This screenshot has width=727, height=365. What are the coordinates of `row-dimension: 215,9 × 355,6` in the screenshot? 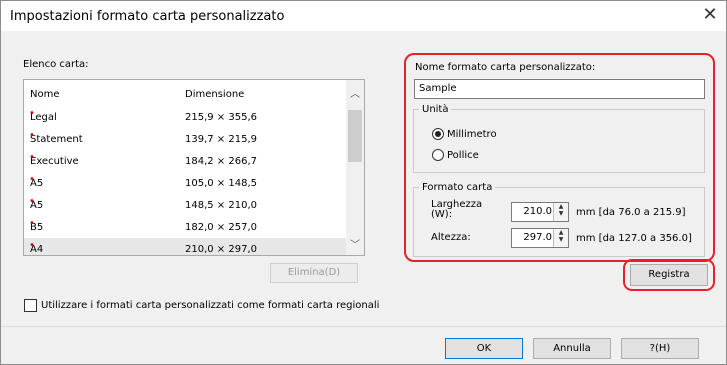 It's located at (221, 117).